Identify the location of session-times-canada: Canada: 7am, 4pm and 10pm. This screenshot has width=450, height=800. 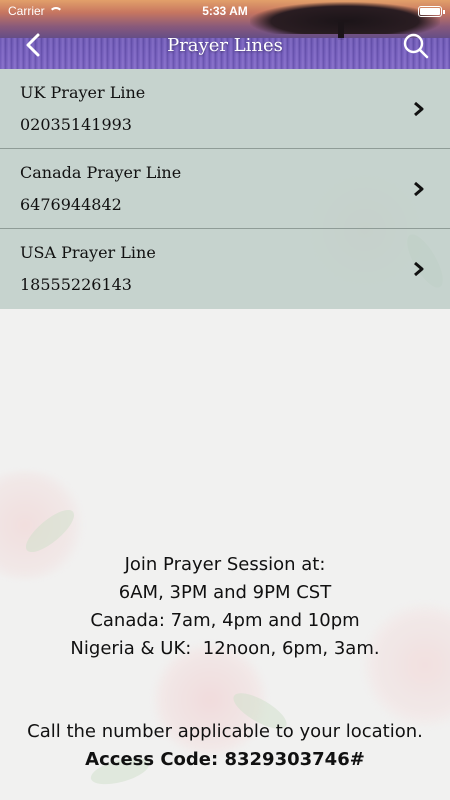
(225, 620).